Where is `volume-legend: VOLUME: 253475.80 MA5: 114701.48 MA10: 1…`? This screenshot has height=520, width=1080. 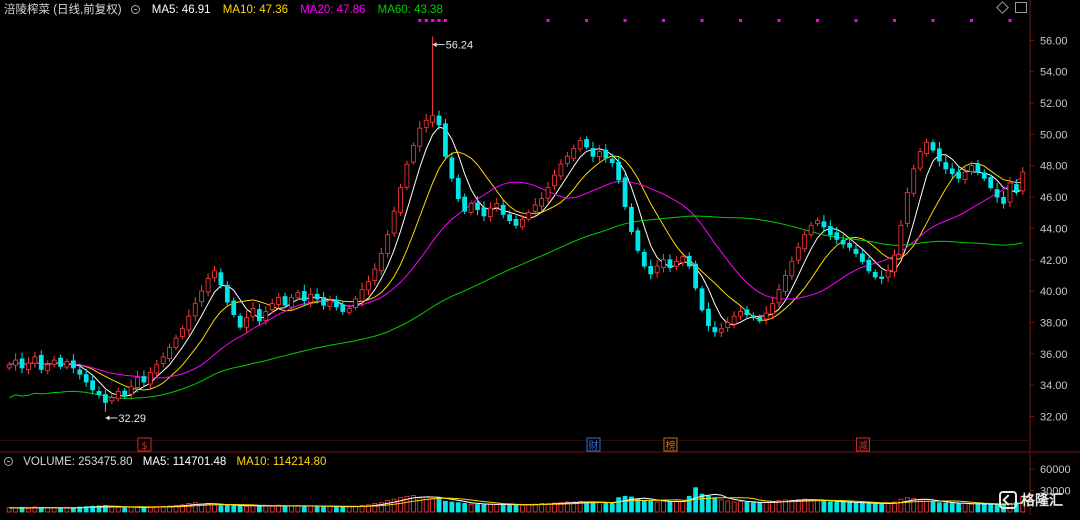
volume-legend: VOLUME: 253475.80 MA5: 114701.48 MA10: 1… is located at coordinates (168, 462).